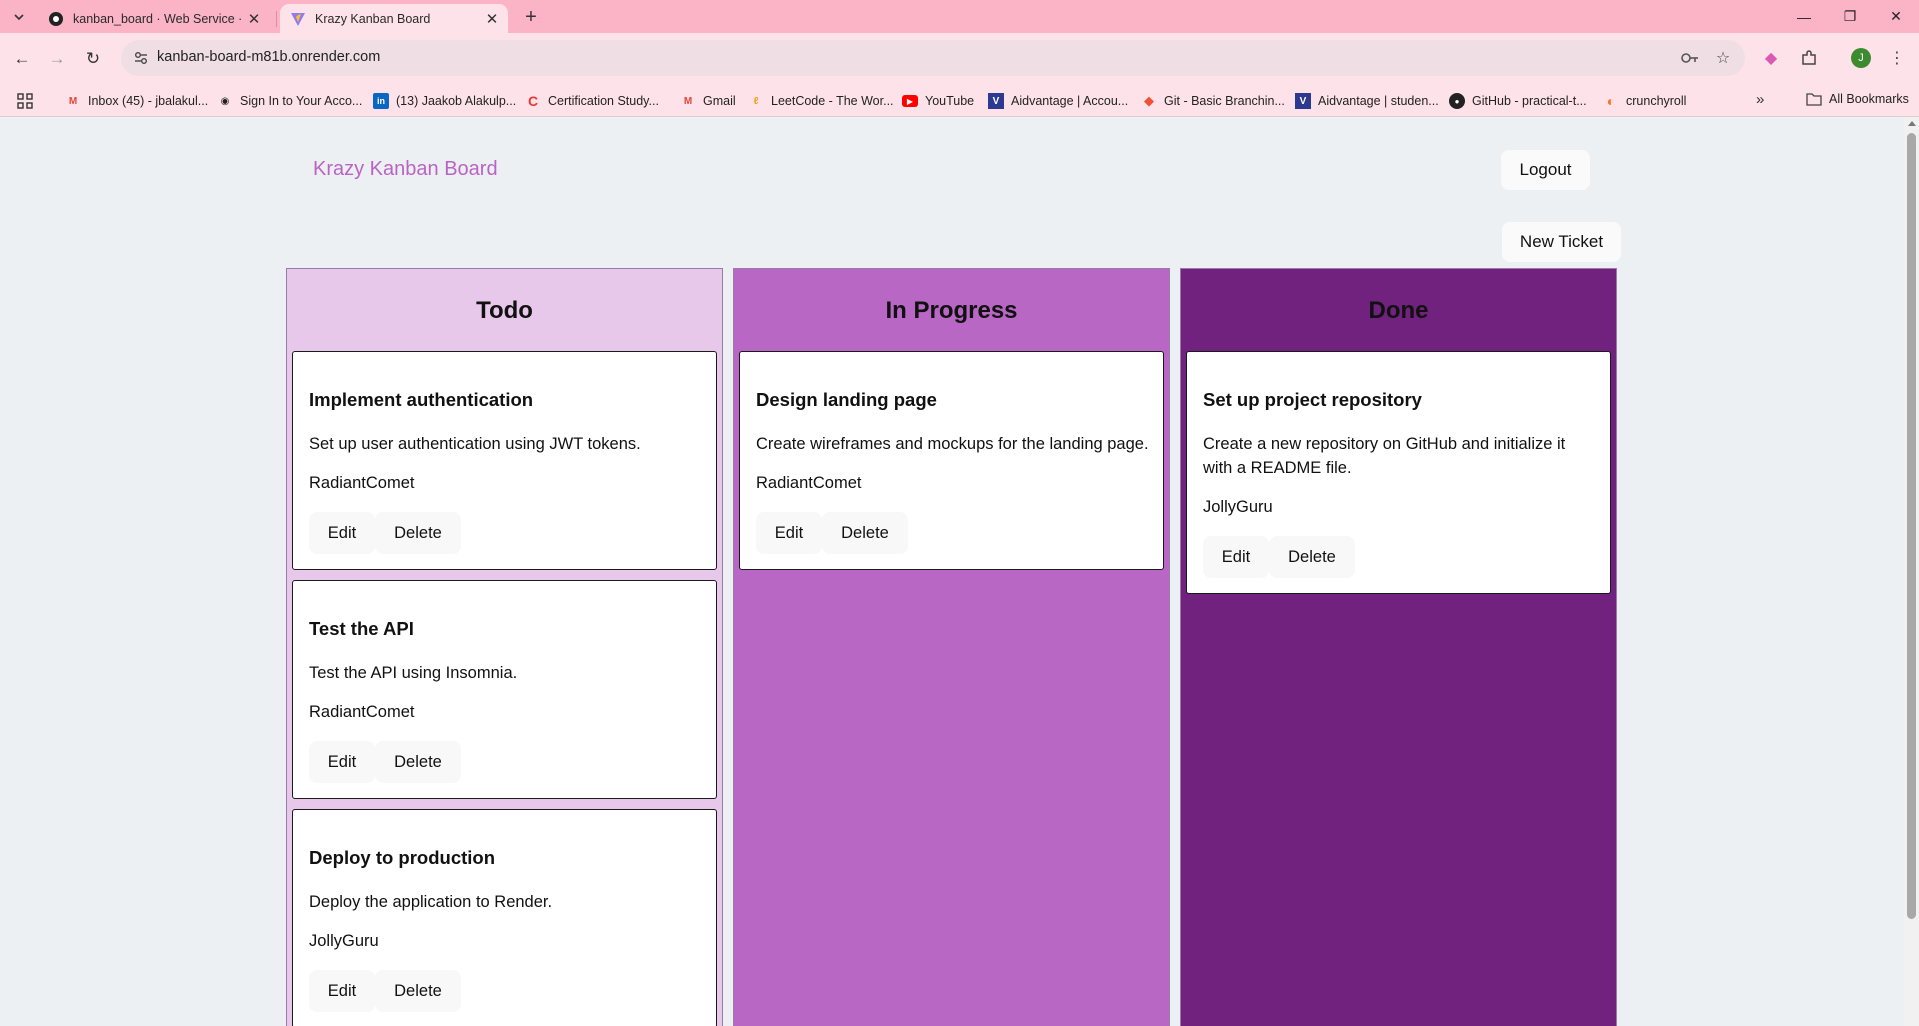 Image resolution: width=1919 pixels, height=1026 pixels. What do you see at coordinates (344, 941) in the screenshot?
I see `ticket-assignee: JollyGuru` at bounding box center [344, 941].